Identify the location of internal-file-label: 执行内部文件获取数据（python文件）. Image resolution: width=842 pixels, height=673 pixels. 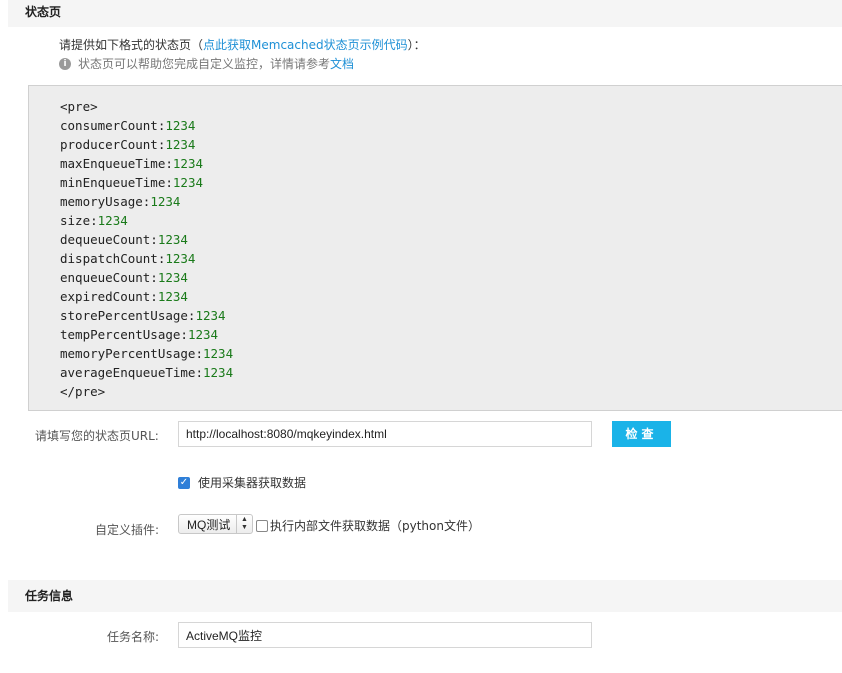
(375, 526).